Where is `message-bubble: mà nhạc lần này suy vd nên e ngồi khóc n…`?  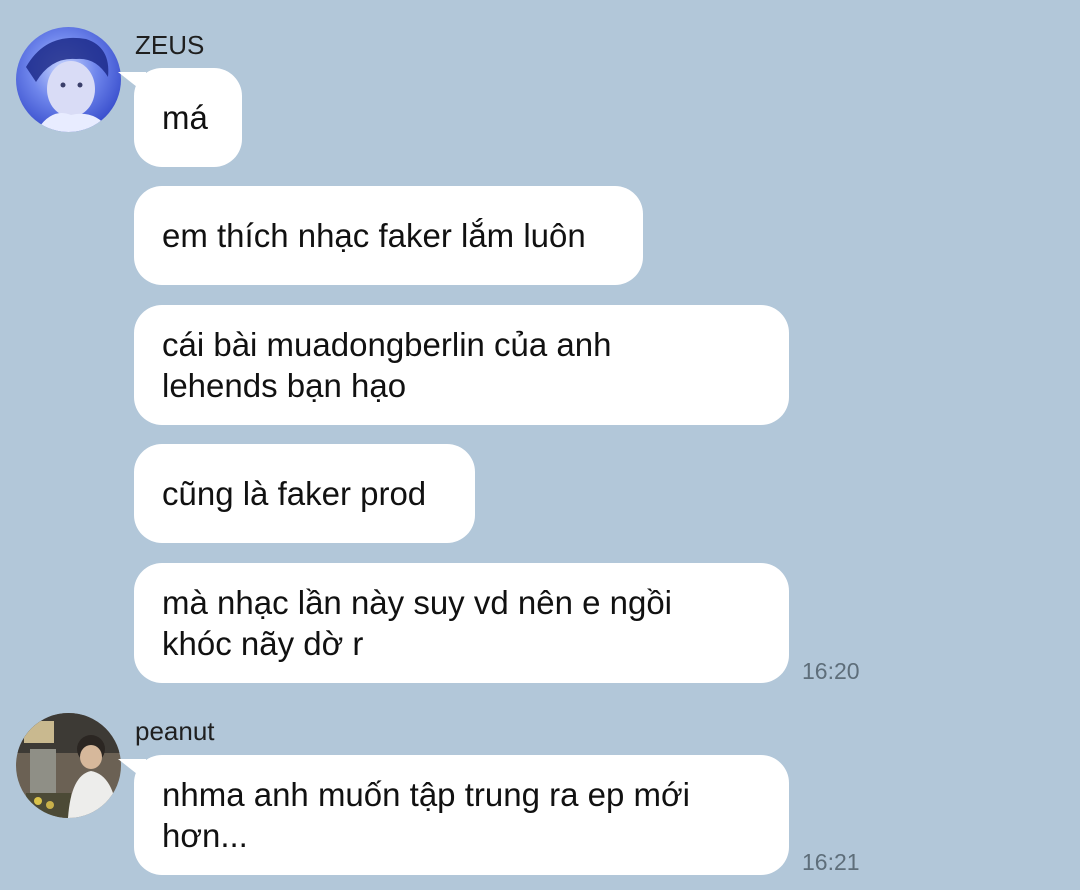
message-bubble: mà nhạc lần này suy vd nên e ngồi khóc n… is located at coordinates (461, 623).